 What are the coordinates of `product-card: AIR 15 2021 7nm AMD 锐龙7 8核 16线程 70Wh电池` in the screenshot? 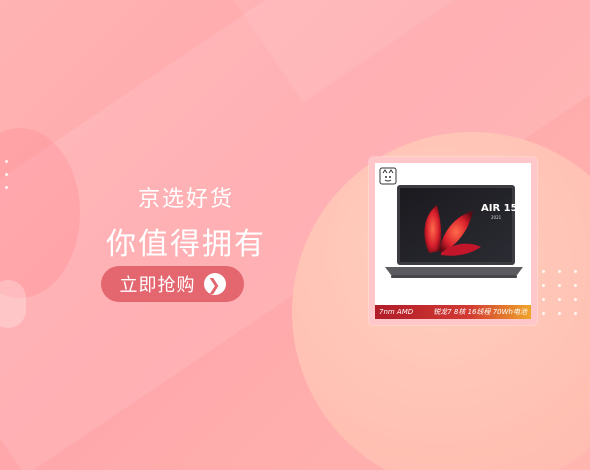 It's located at (453, 241).